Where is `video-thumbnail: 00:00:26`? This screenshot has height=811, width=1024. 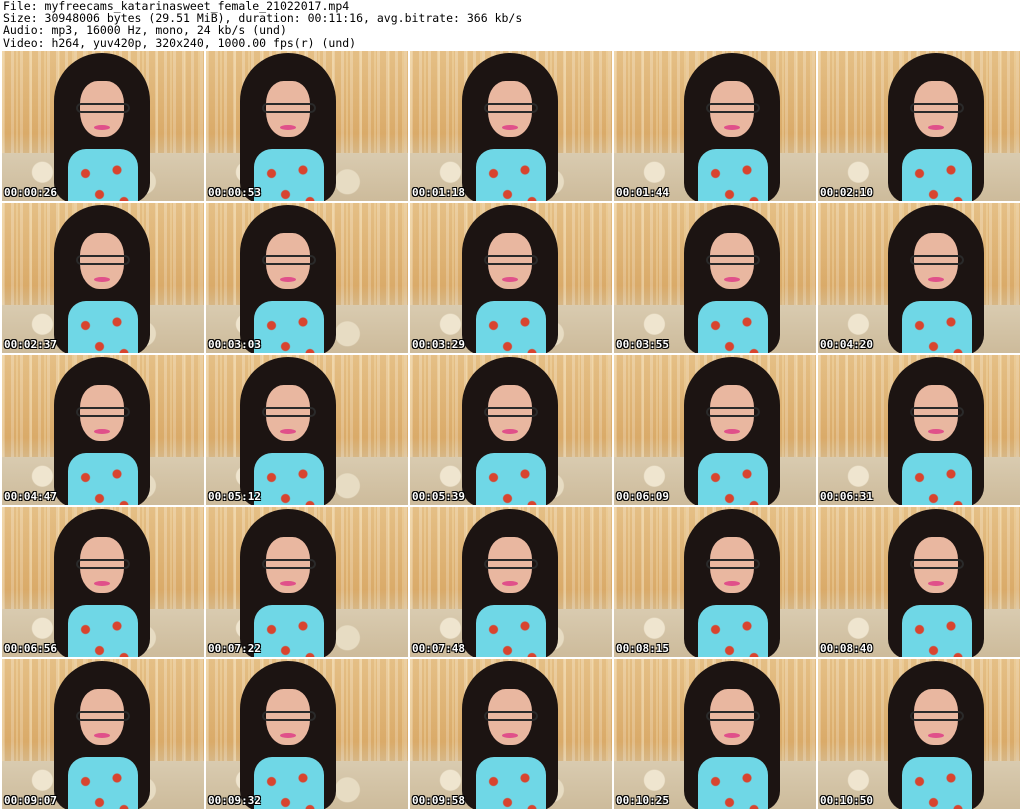
video-thumbnail: 00:00:26 is located at coordinates (103, 126).